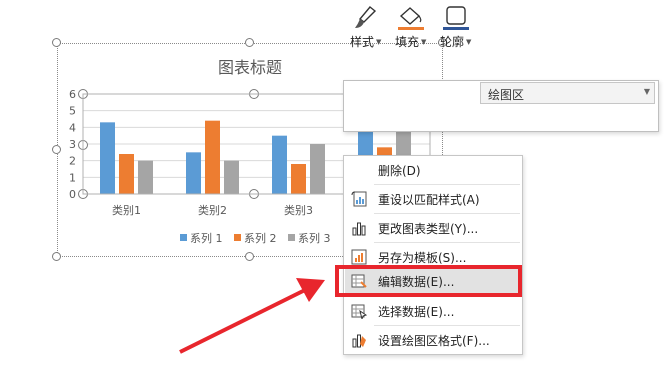 The image size is (668, 367). What do you see at coordinates (310, 290) in the screenshot?
I see `arrow-head-icon` at bounding box center [310, 290].